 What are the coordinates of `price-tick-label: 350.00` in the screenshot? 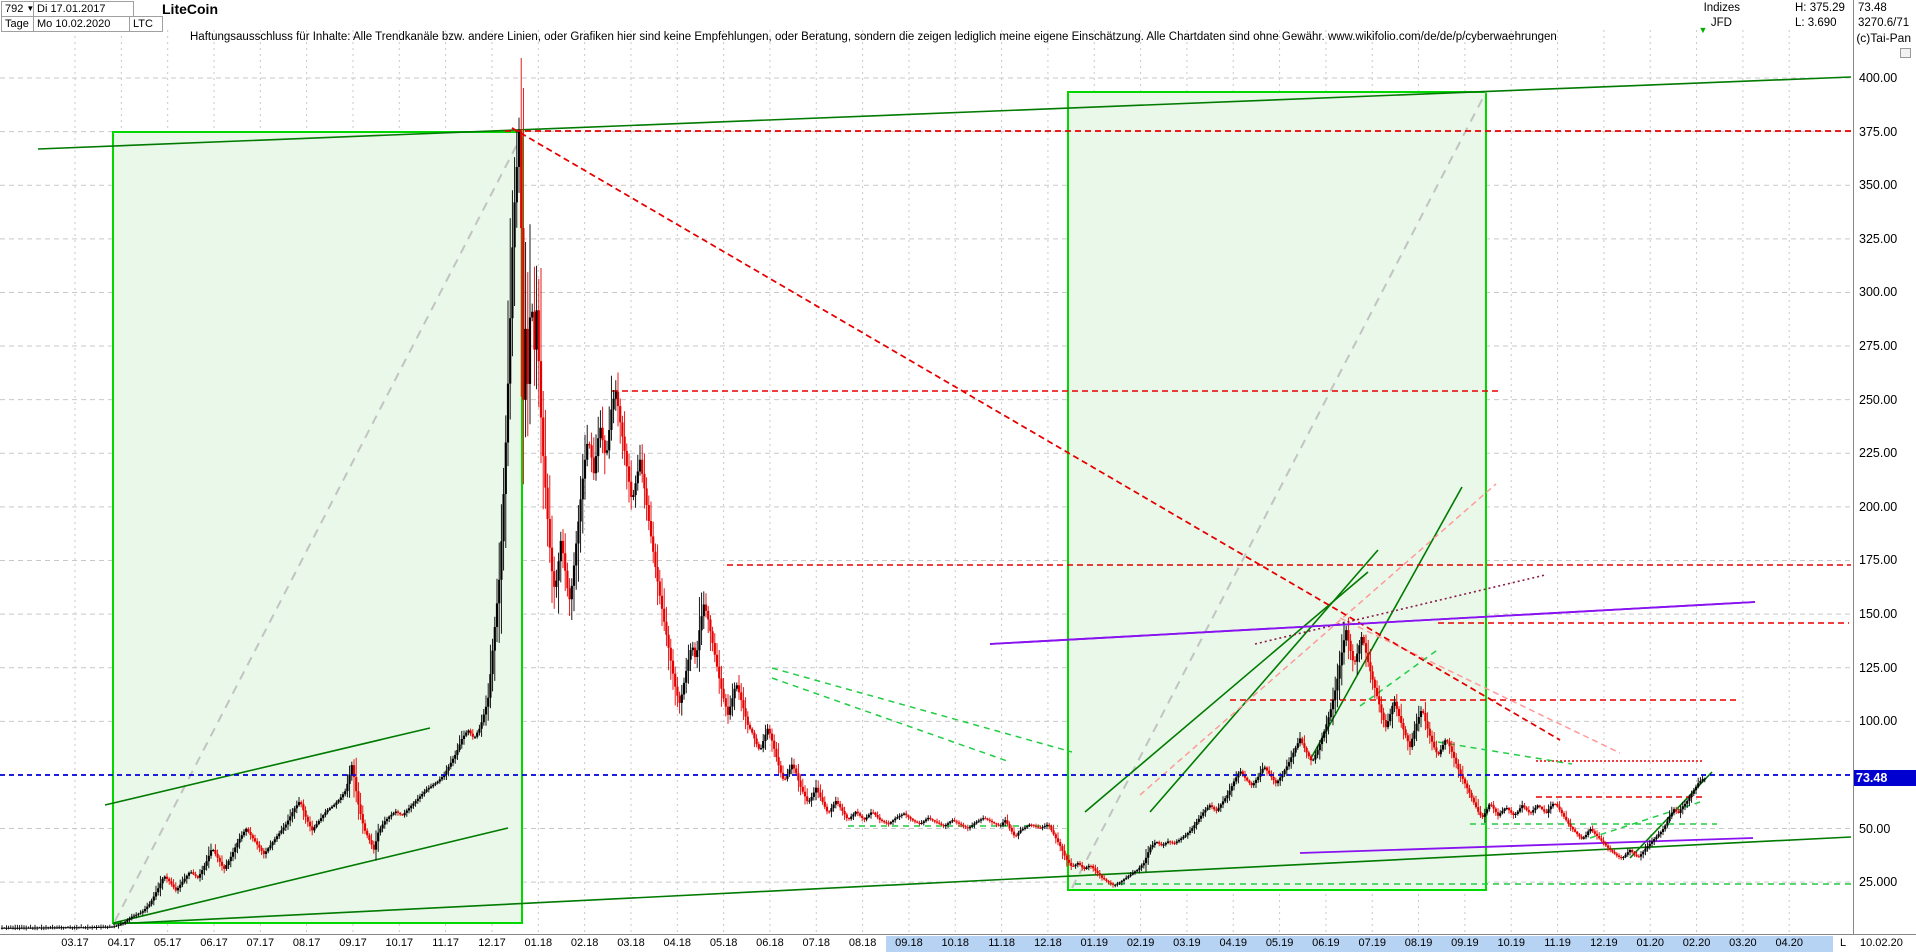 It's located at (1878, 185).